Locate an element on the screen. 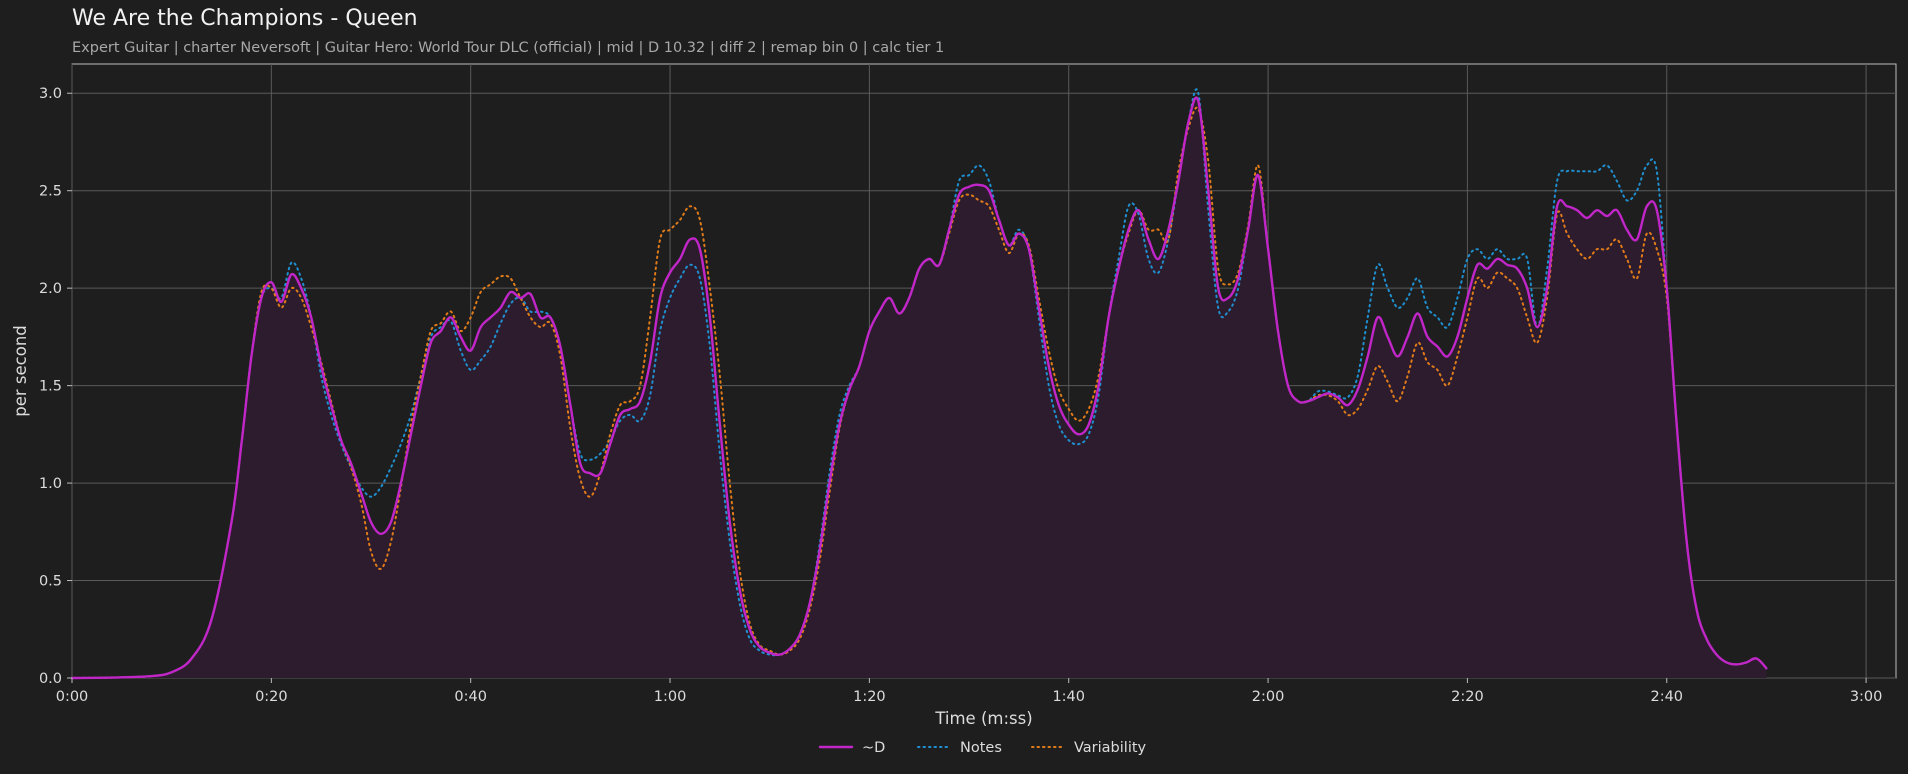 The image size is (1908, 774). y-tick-label: 1.5 is located at coordinates (50, 387).